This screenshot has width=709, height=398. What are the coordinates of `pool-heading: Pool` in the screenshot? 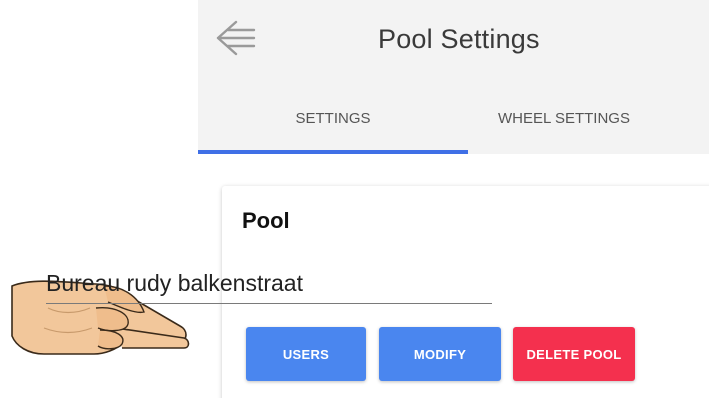 It's located at (266, 220).